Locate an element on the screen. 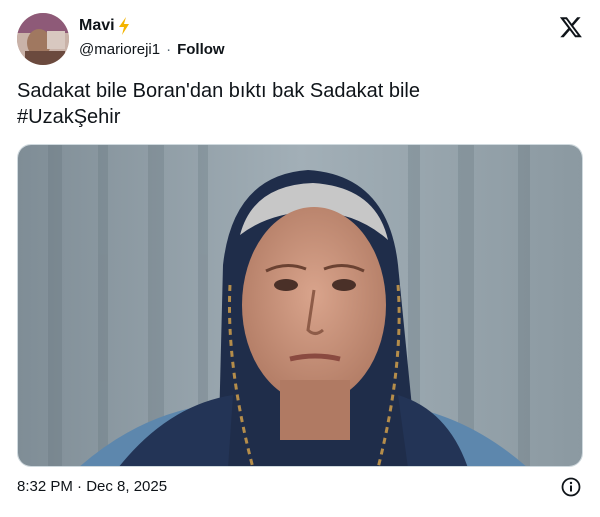 Image resolution: width=600 pixels, height=517 pixels. avatar is located at coordinates (43, 39).